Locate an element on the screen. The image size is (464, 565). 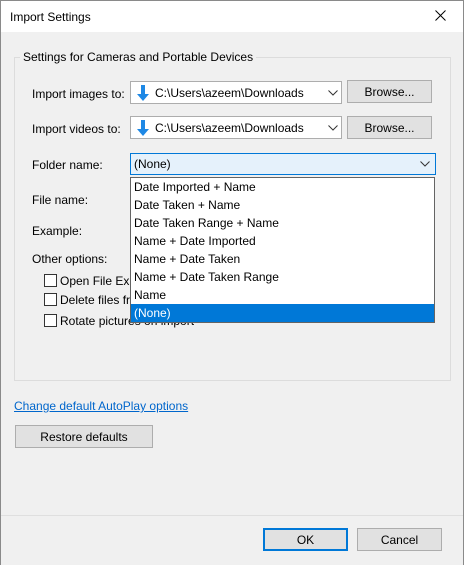
open-file-explorer-label: Open File Exp is located at coordinates (98, 281).